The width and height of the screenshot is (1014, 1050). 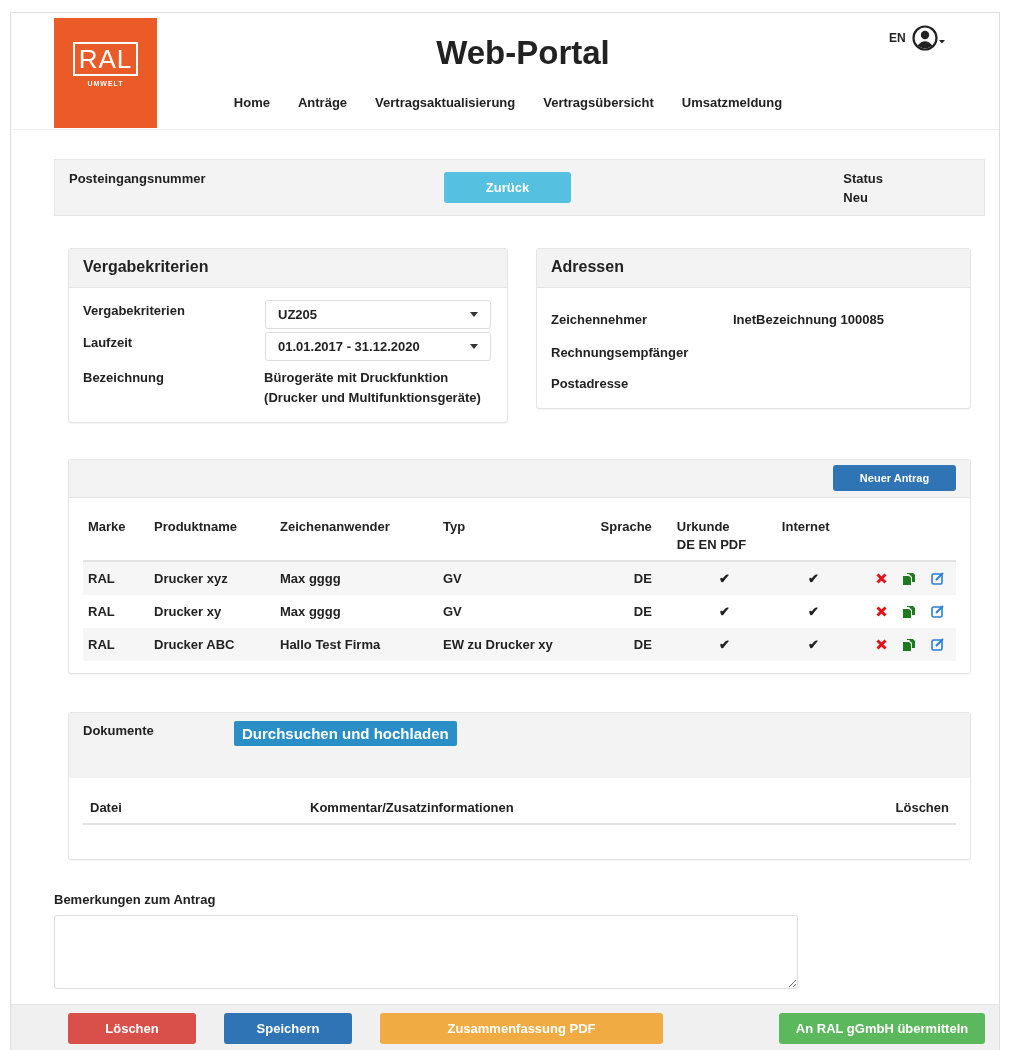 I want to click on action-button: Speichern, so click(x=288, y=1028).